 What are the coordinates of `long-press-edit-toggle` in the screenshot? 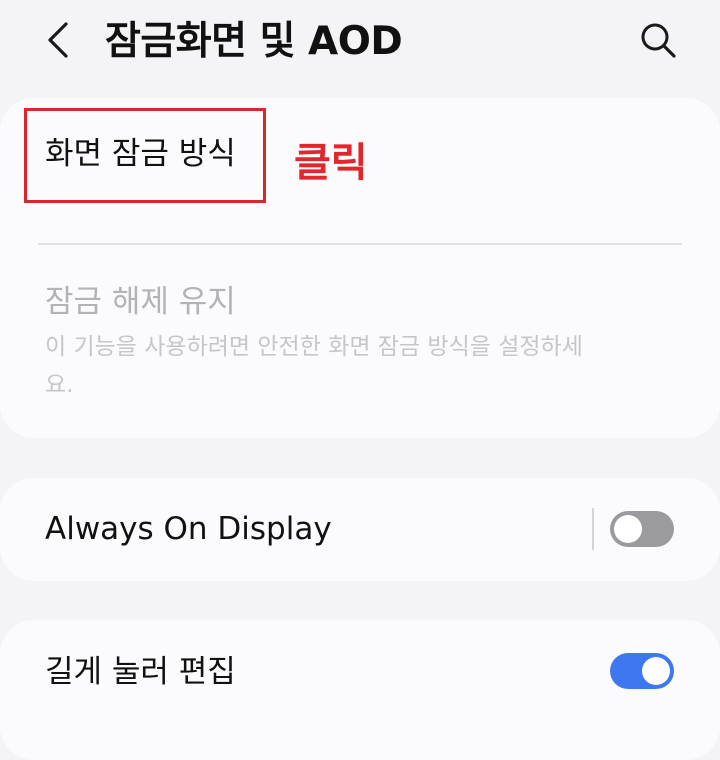 It's located at (642, 671).